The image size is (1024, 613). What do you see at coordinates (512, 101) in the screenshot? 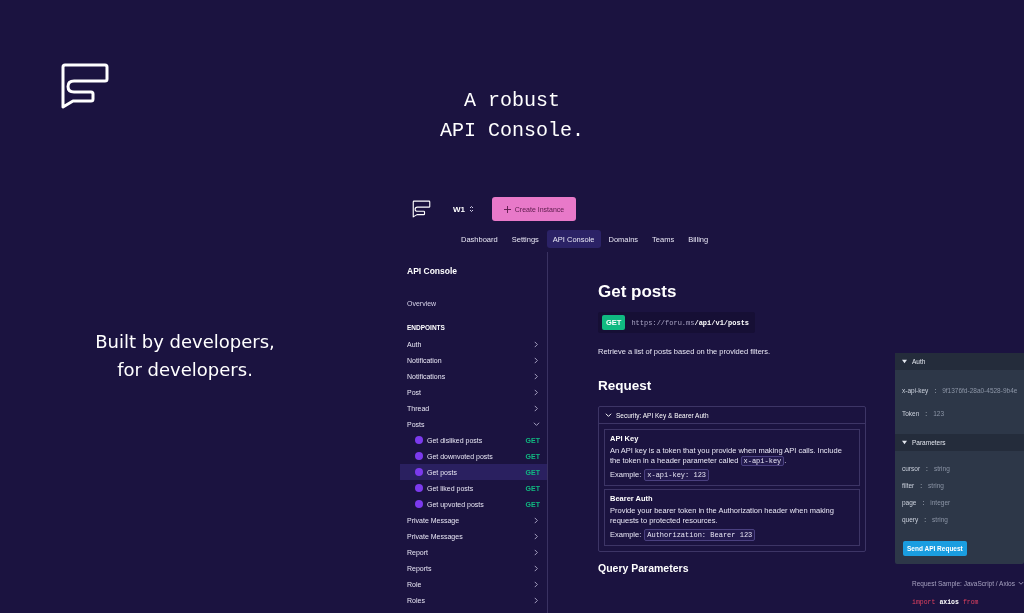
I see `headline: A robust` at bounding box center [512, 101].